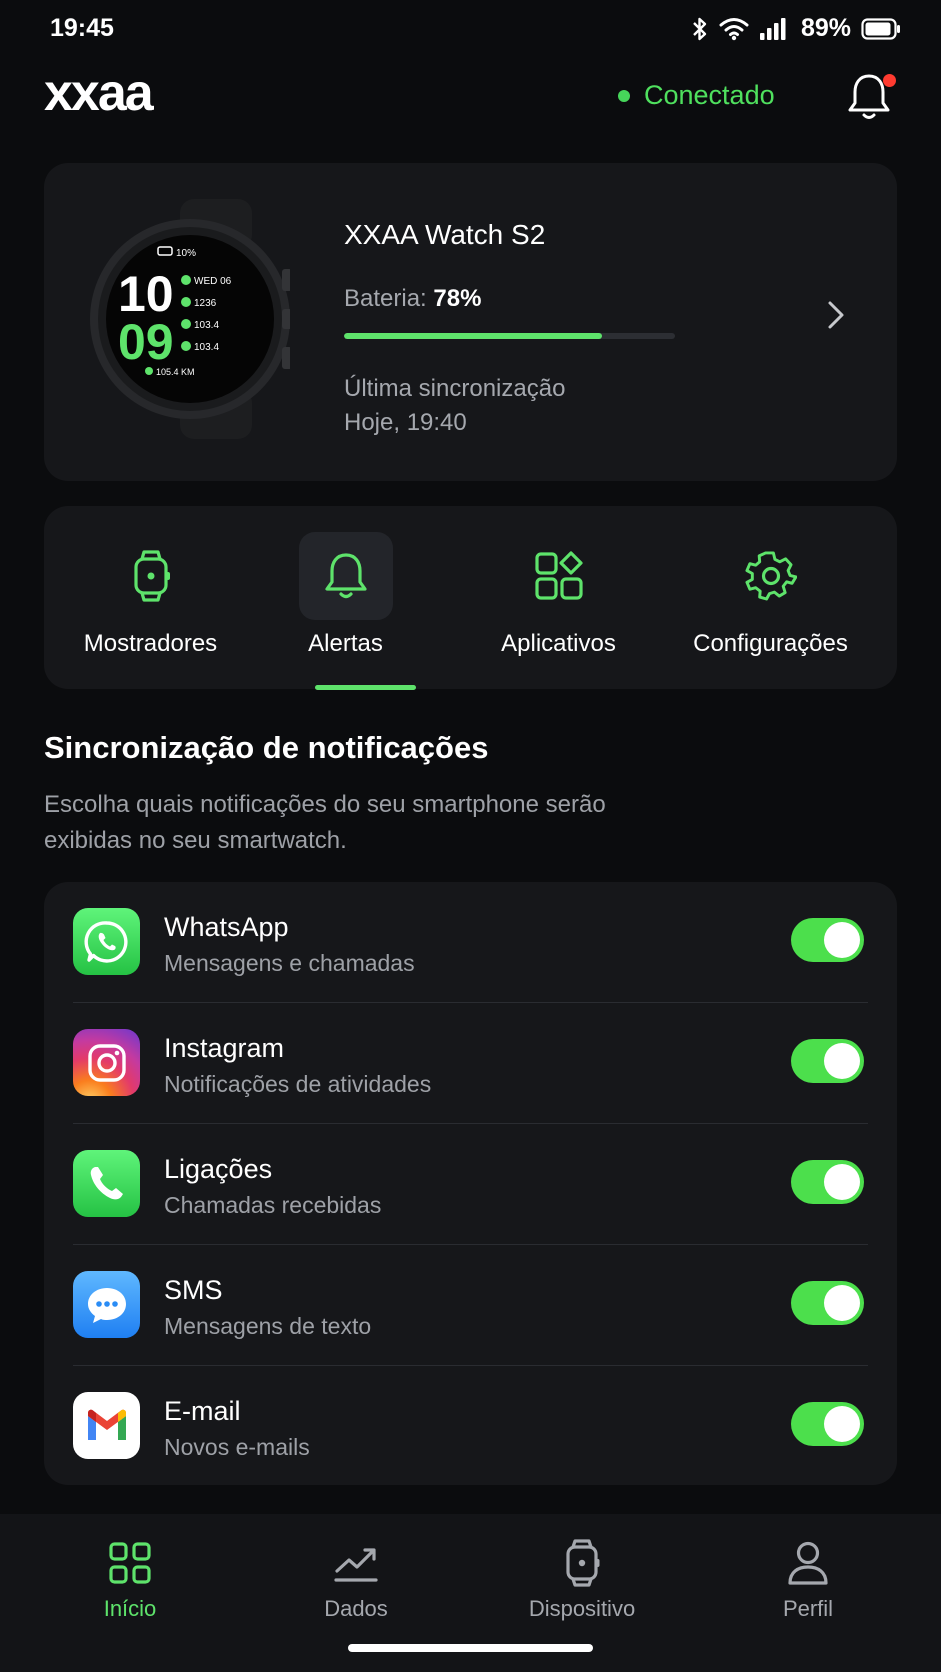 This screenshot has width=941, height=1672. I want to click on brand-logo: xxaa, so click(119, 93).